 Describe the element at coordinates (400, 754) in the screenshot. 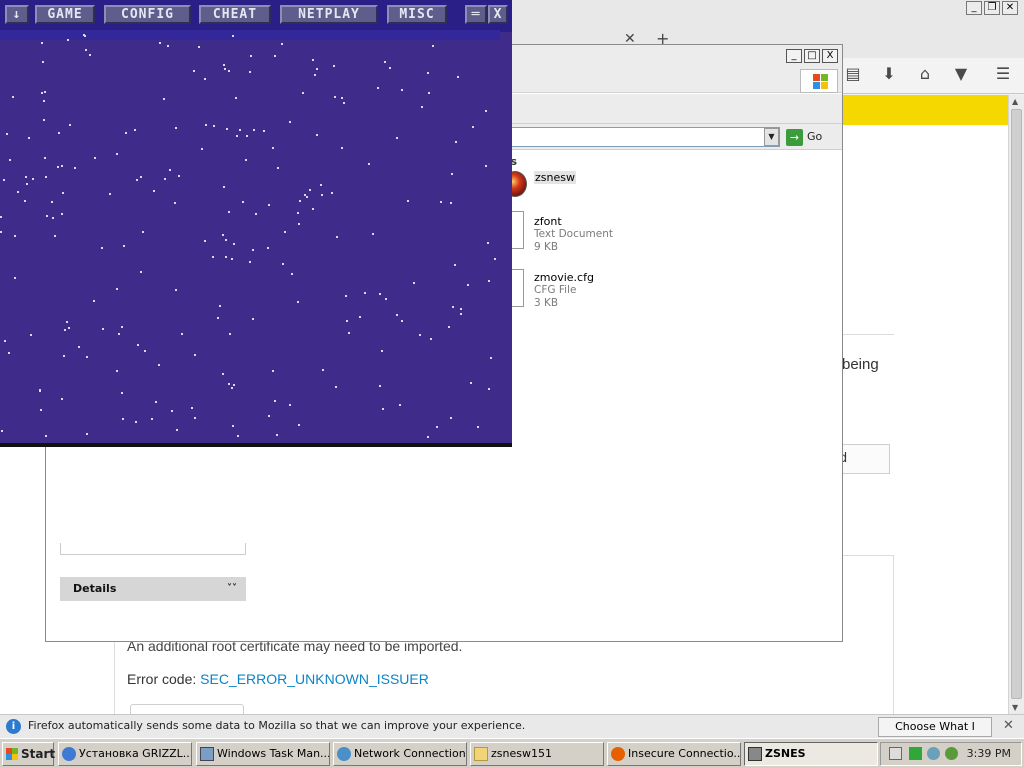

I see `task-button-network: Network Connections` at that location.